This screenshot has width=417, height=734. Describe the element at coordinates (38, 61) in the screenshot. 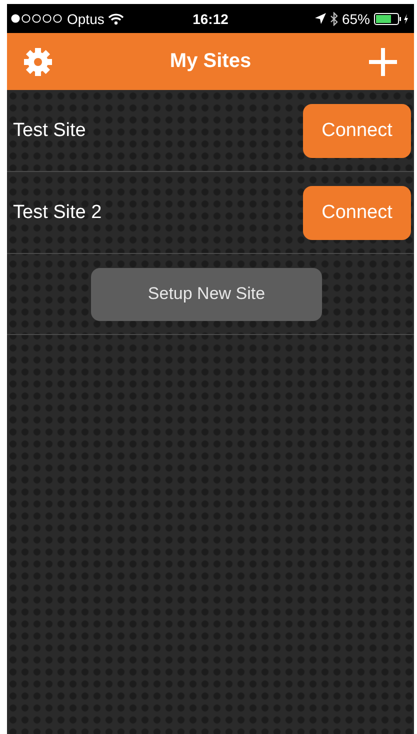

I see `settings-icon` at that location.